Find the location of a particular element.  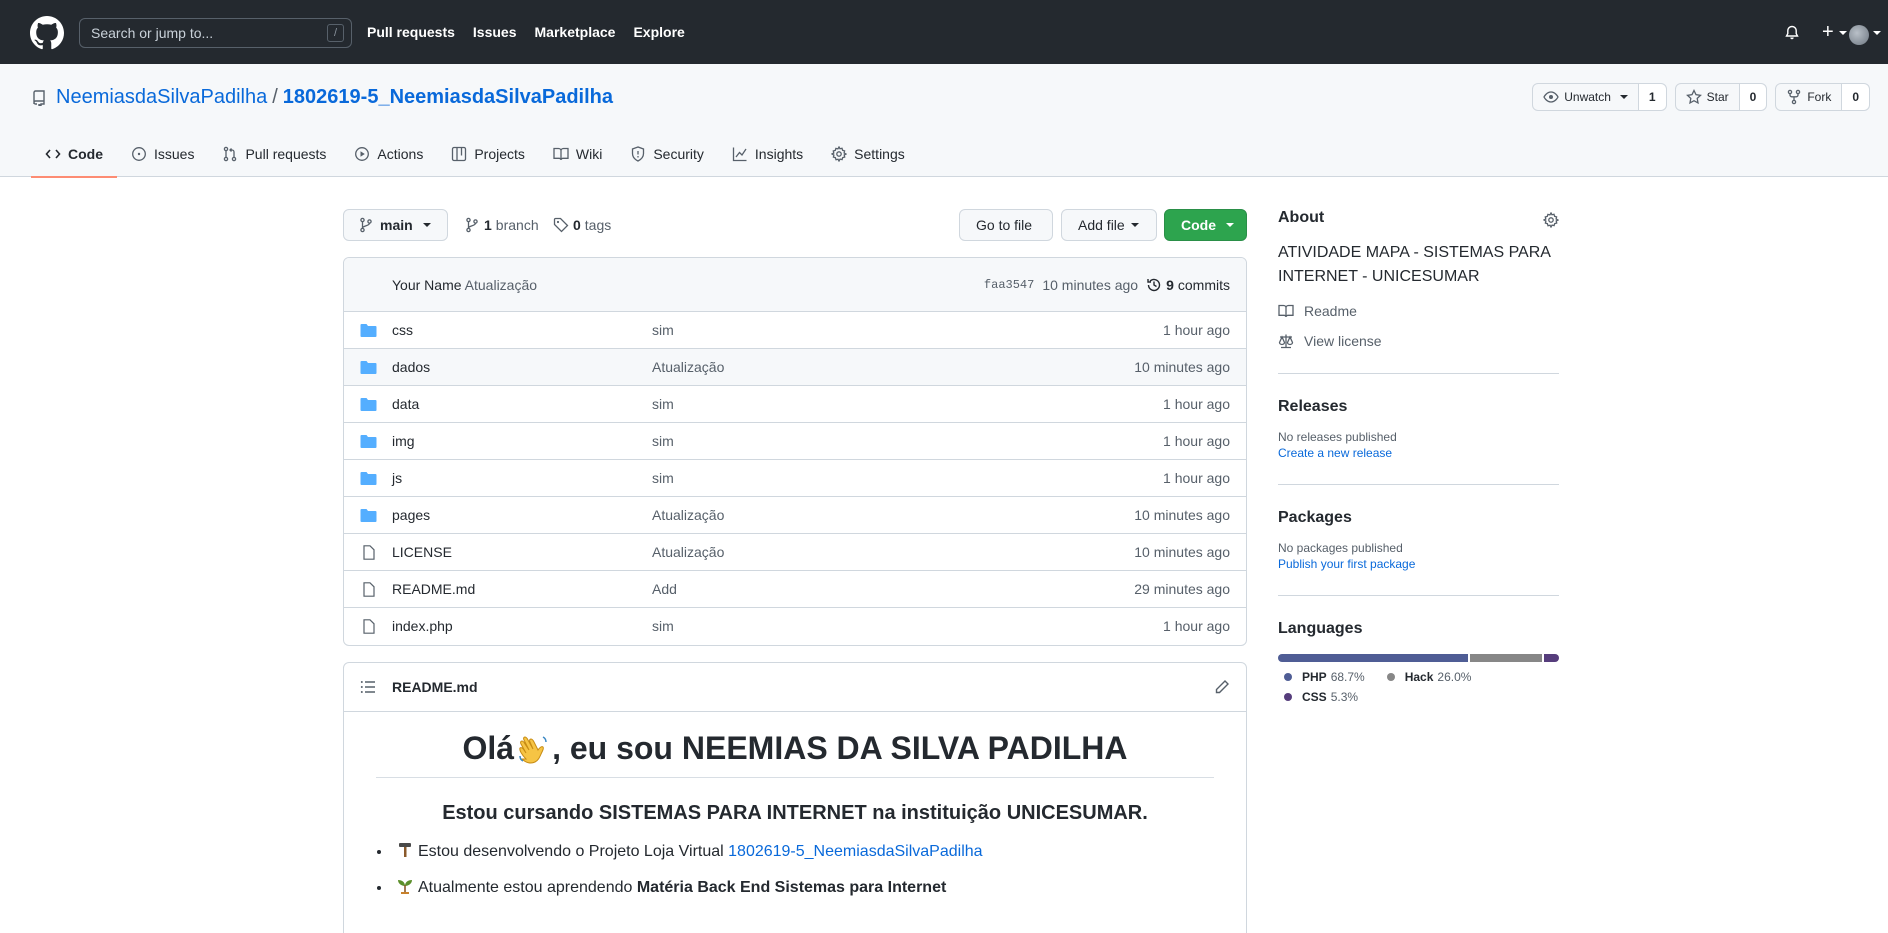

go-to-file-button: Go to file is located at coordinates (1006, 225).